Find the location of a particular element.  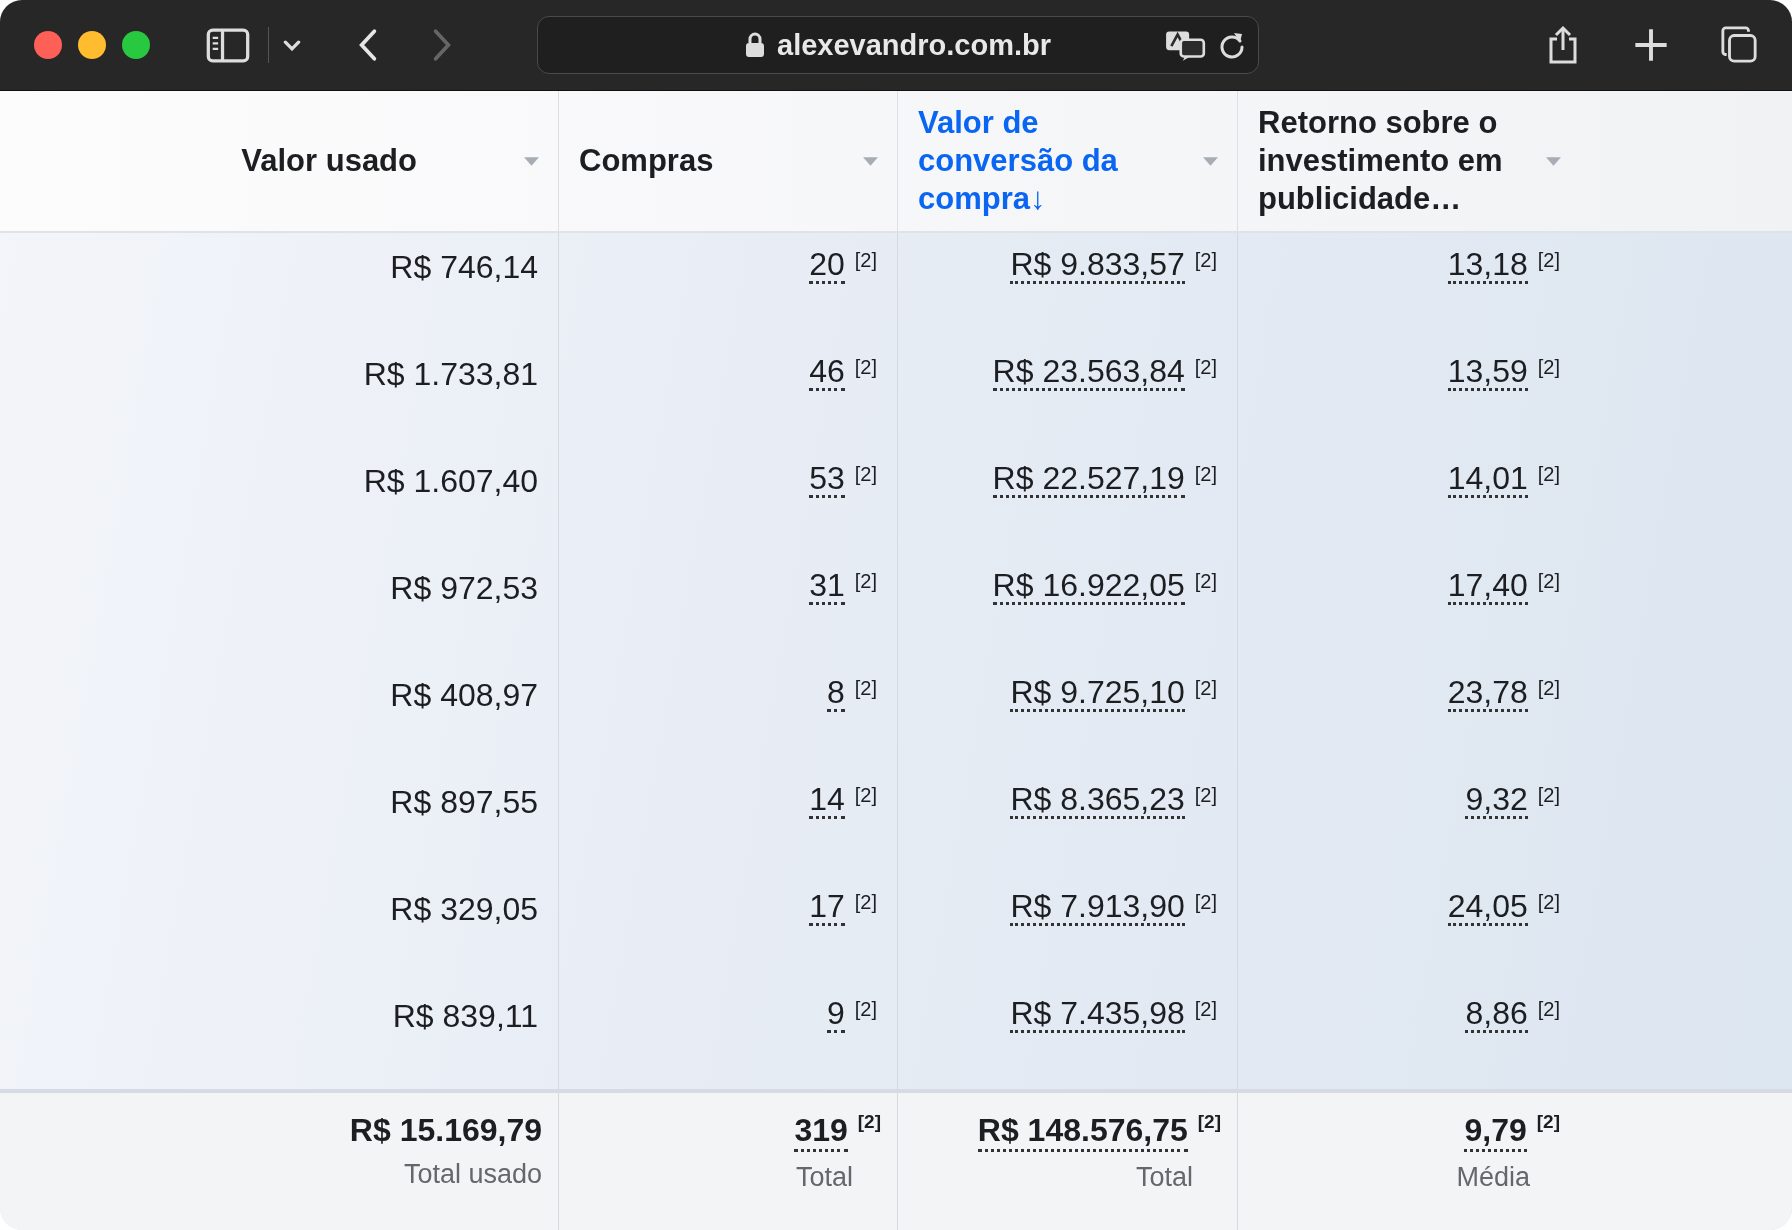

table-cell: 46 is located at coordinates (827, 372).